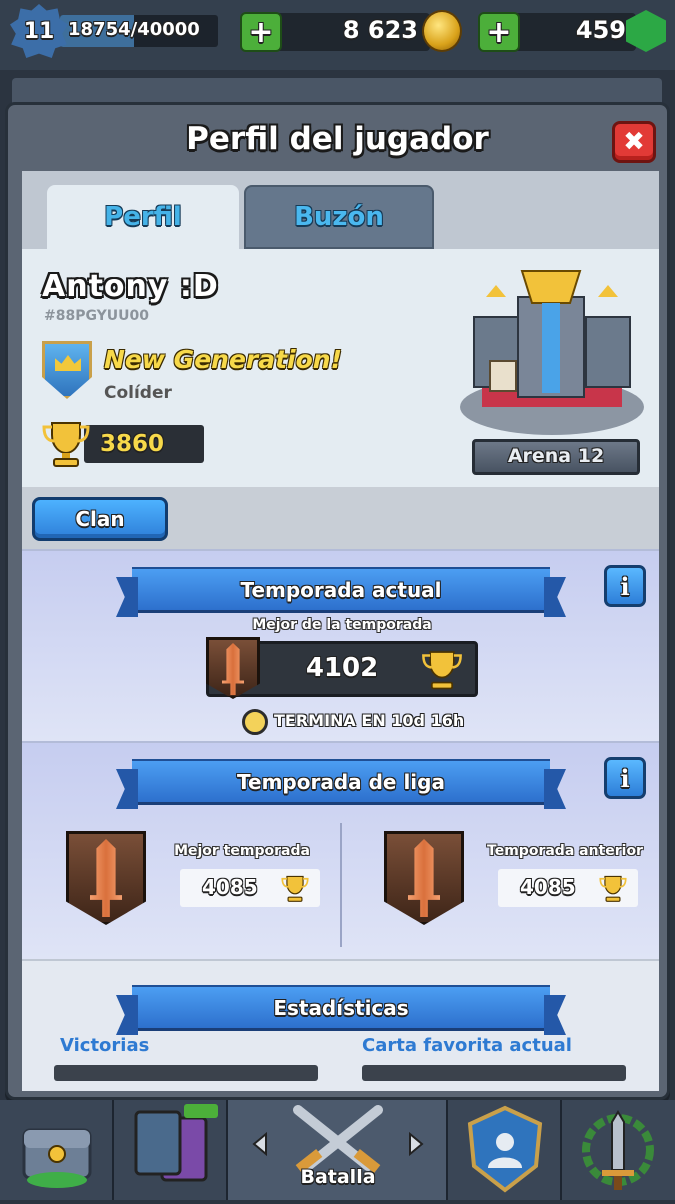 This screenshot has height=1204, width=675. What do you see at coordinates (105, 1045) in the screenshot?
I see `wins-label: Victorias` at bounding box center [105, 1045].